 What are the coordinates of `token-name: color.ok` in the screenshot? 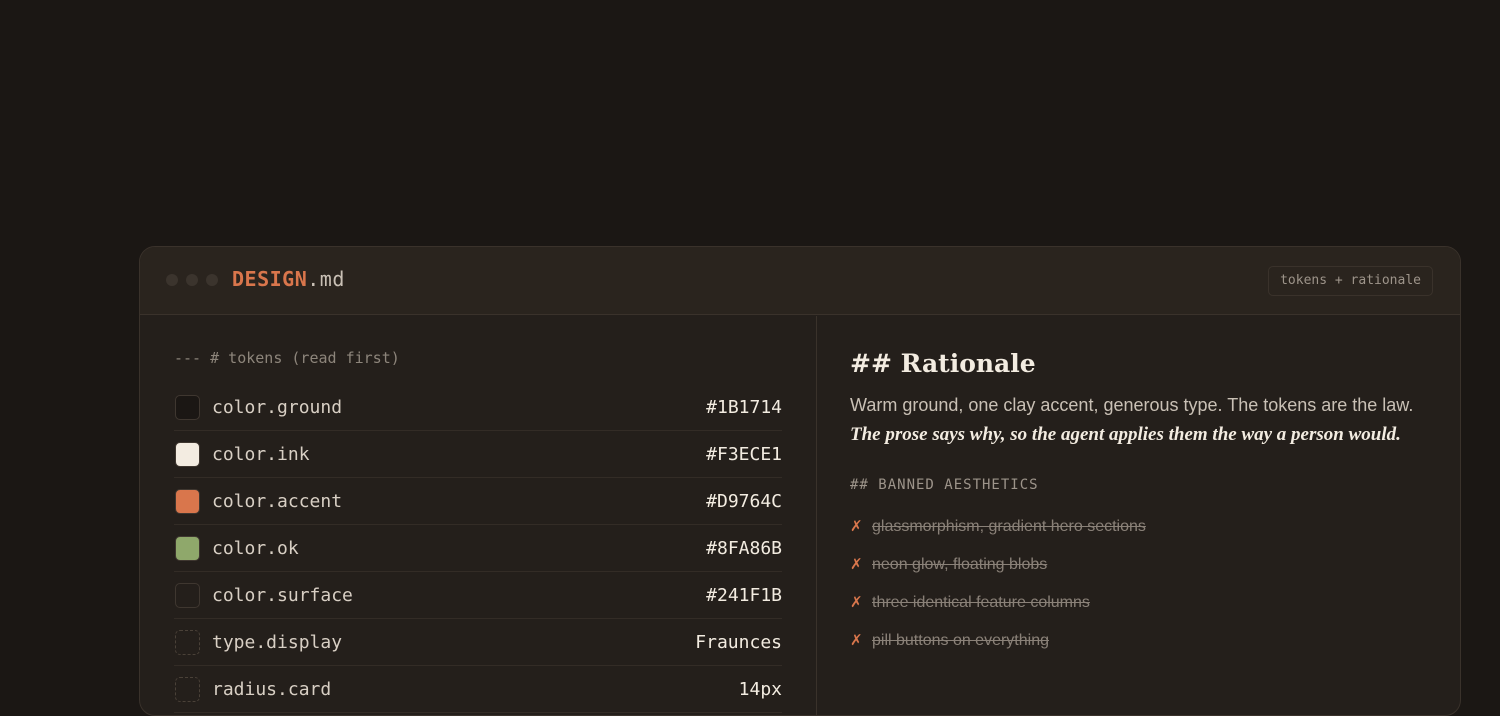 It's located at (255, 548).